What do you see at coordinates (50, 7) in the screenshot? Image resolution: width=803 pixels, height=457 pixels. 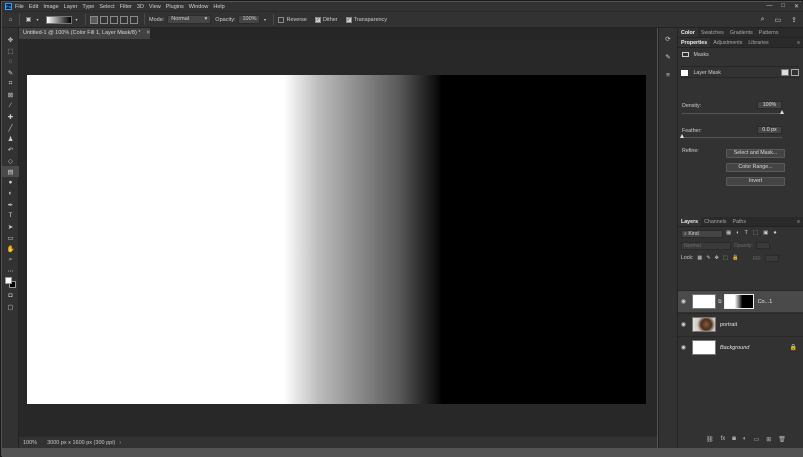 I see `menu-image: Image` at bounding box center [50, 7].